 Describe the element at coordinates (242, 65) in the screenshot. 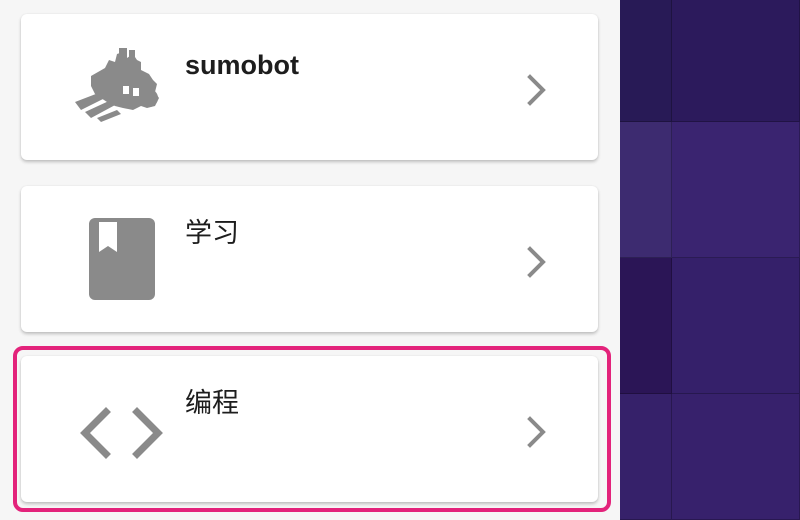

I see `menu-item-label: sumobot` at that location.